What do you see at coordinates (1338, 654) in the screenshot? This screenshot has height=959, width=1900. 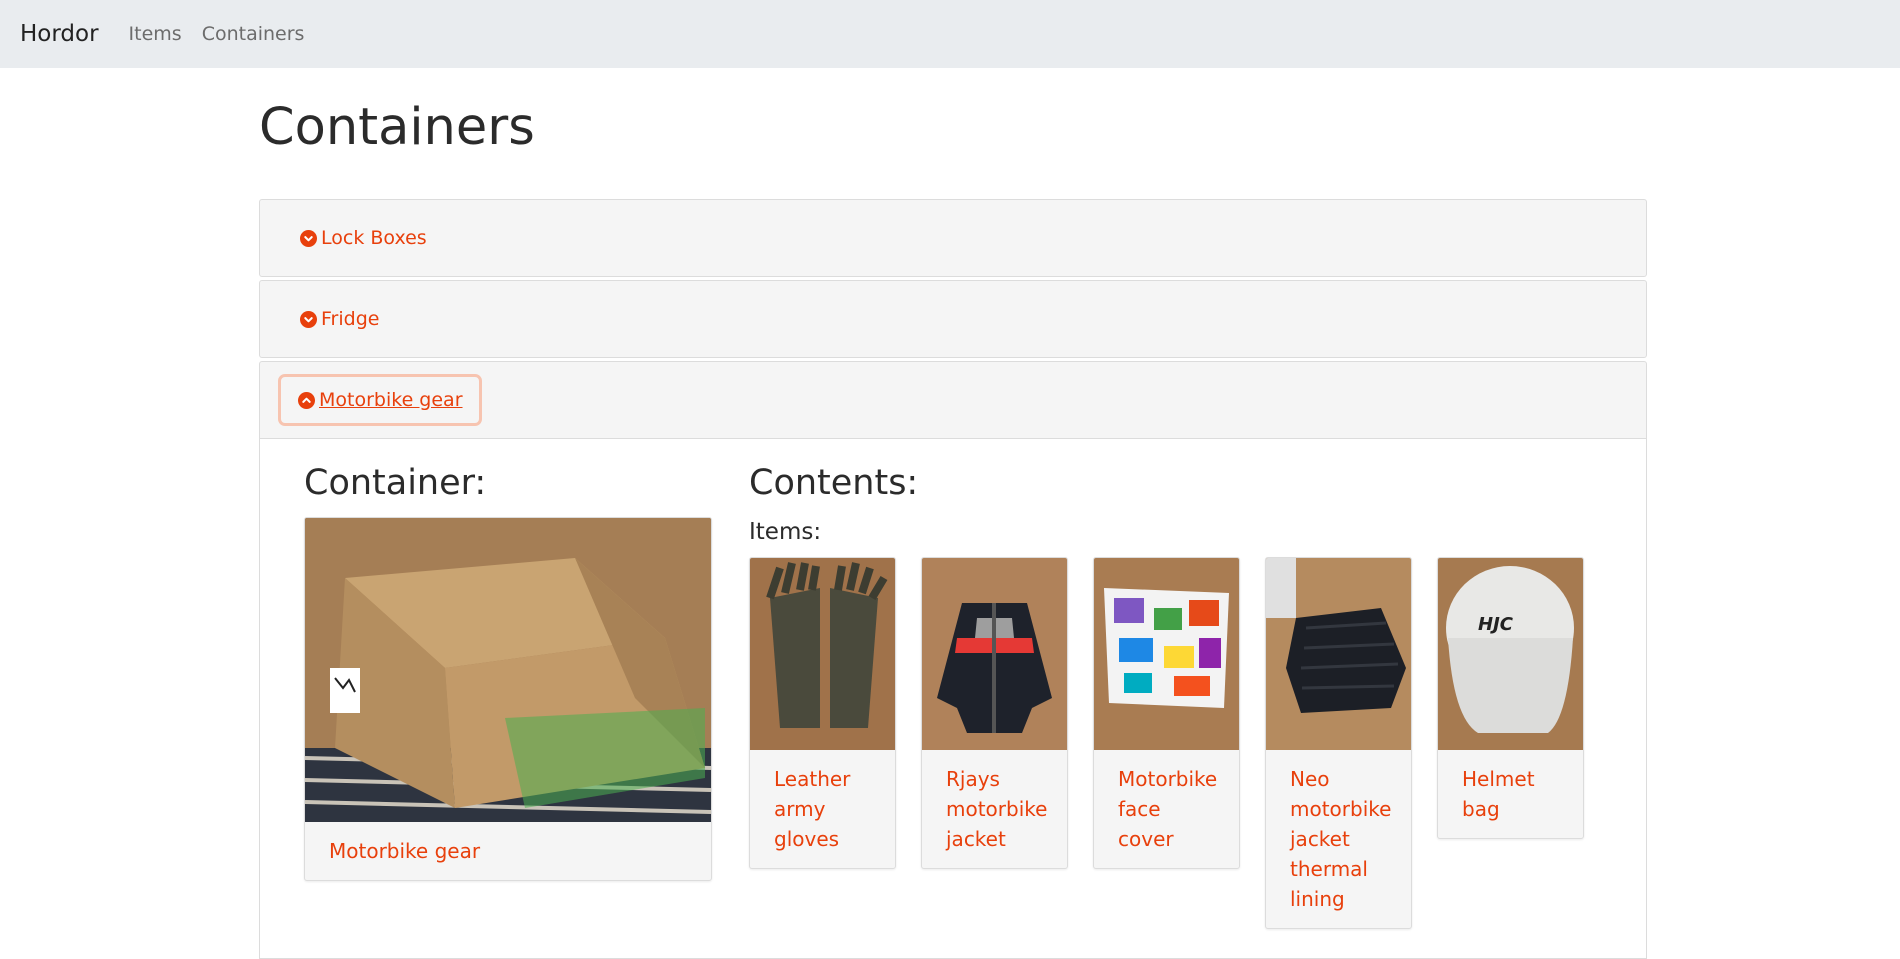 I see `item-photo-thermal-lining` at bounding box center [1338, 654].